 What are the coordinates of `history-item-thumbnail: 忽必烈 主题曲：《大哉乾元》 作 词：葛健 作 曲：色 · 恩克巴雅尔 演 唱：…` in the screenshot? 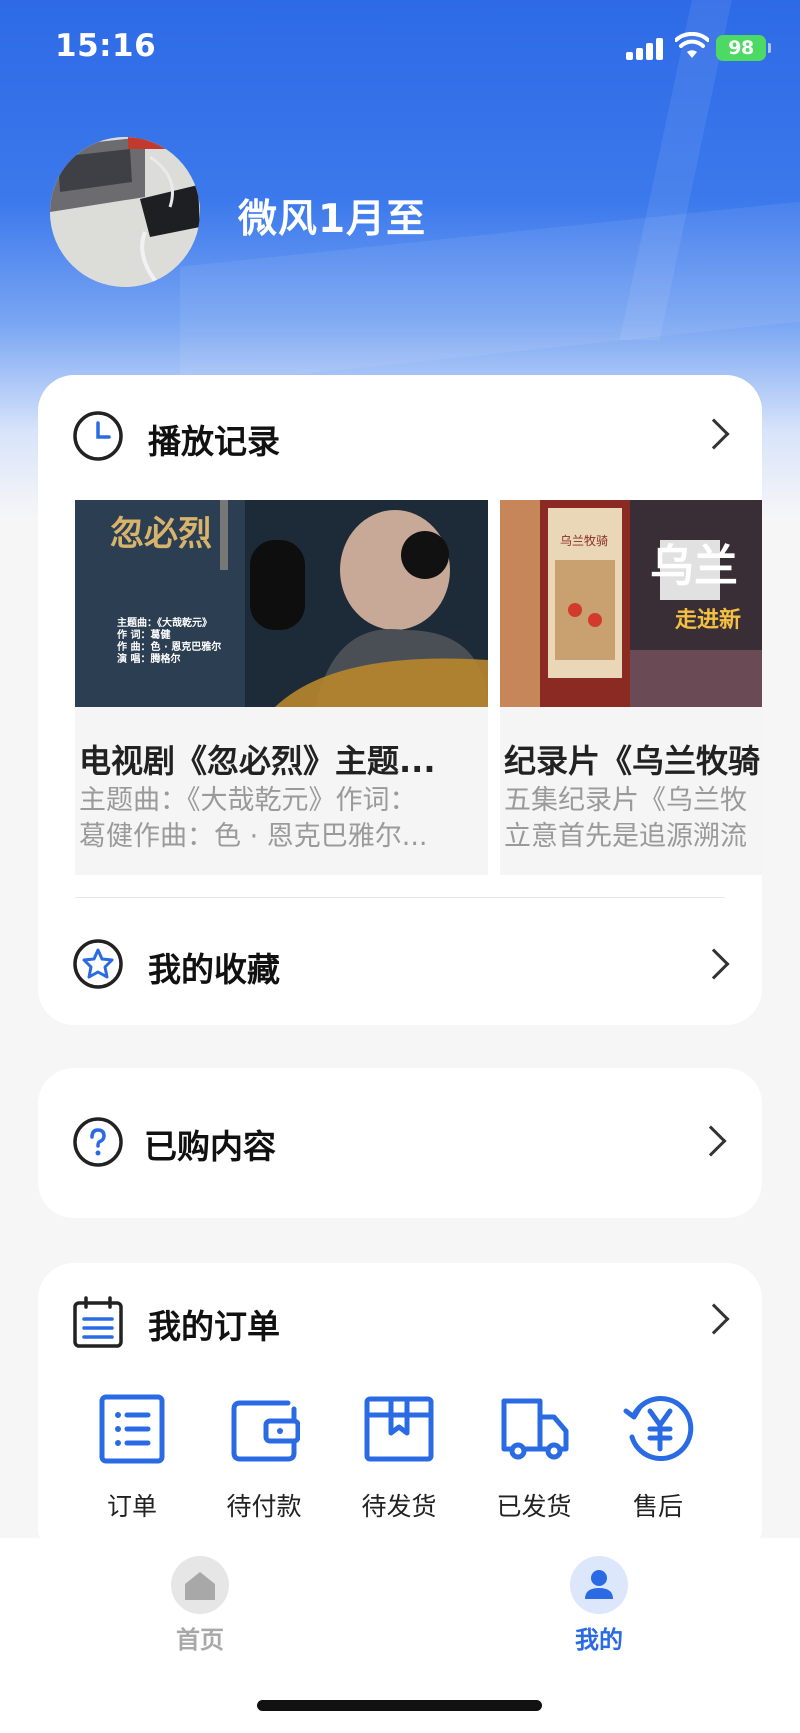 It's located at (281, 603).